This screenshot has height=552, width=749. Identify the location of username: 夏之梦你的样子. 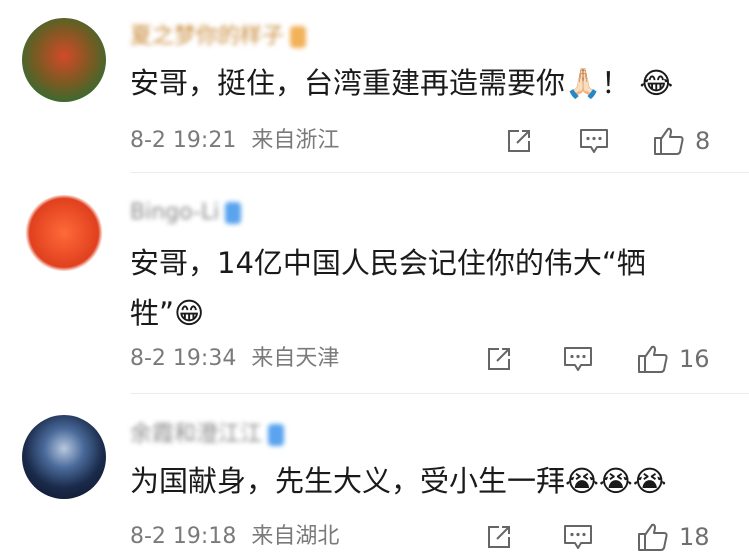
(218, 37).